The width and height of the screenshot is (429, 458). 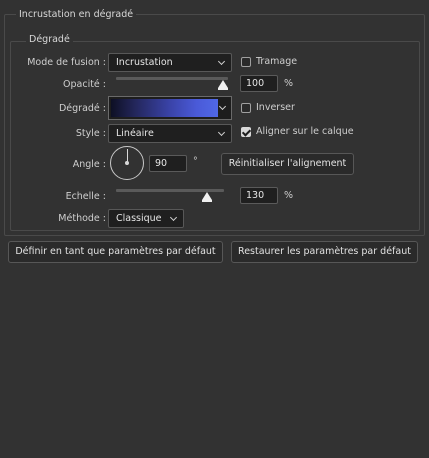 I want to click on reset-default-button: Restaurer les paramètres par défaut, so click(x=324, y=252).